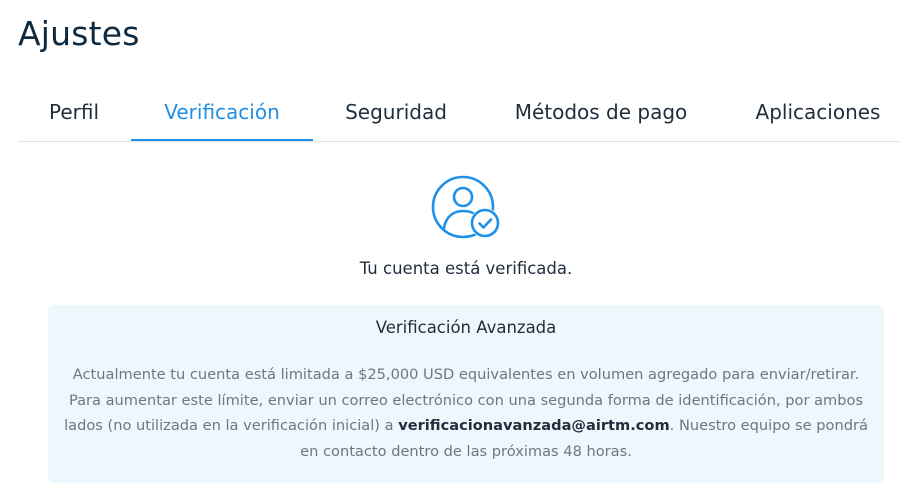 The image size is (900, 500). Describe the element at coordinates (74, 113) in the screenshot. I see `tab-perfil: Perfil` at that location.